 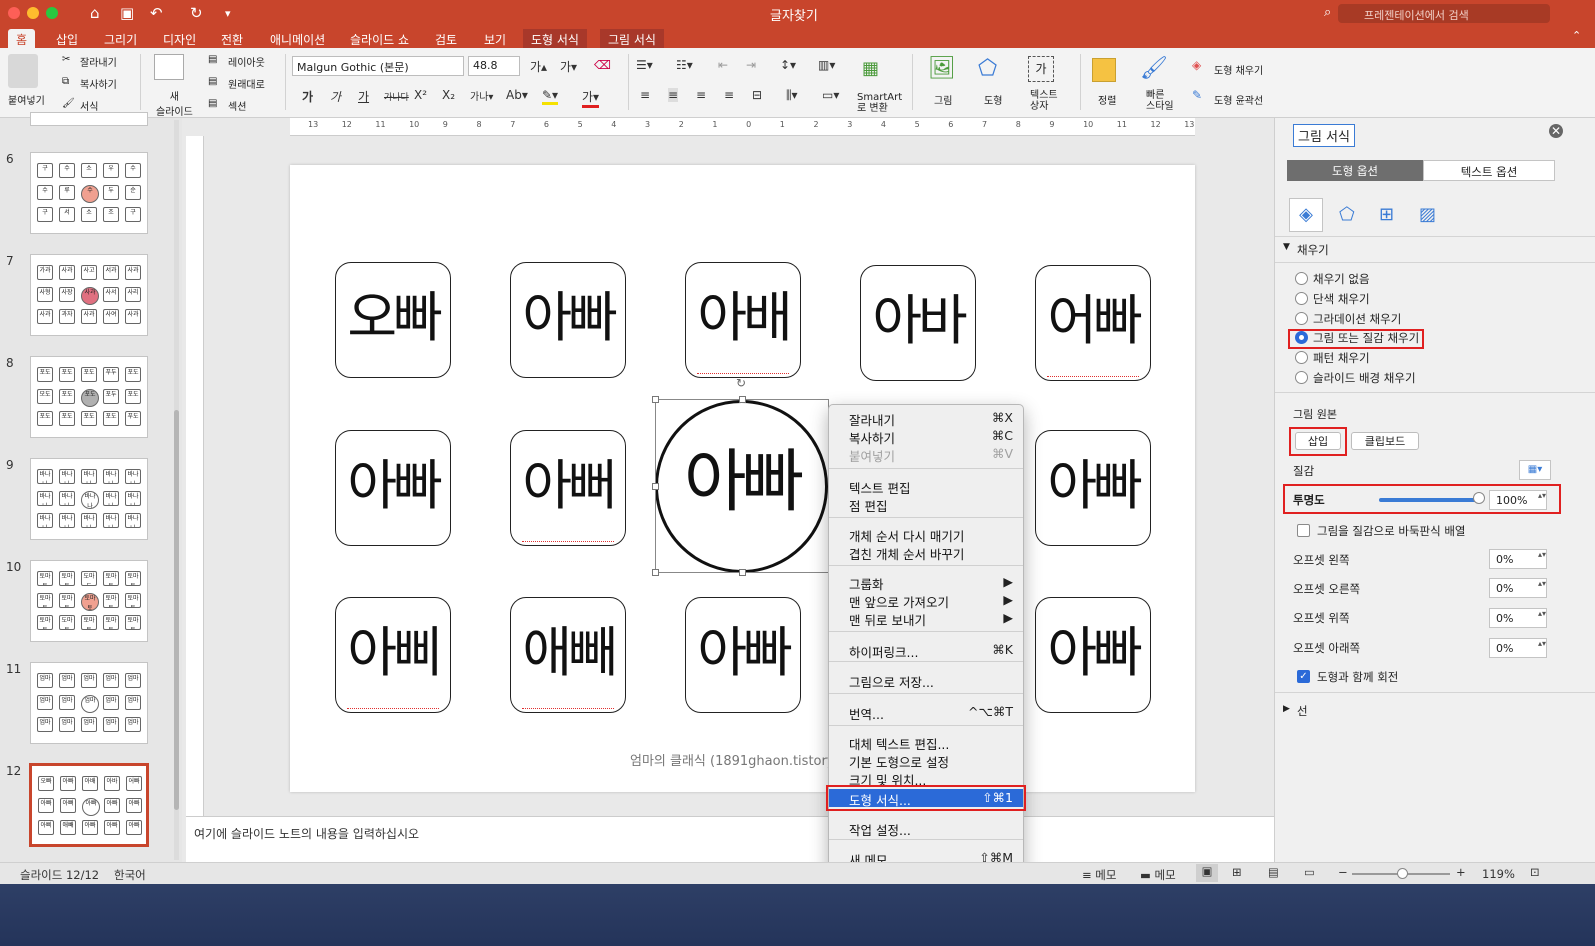 I want to click on reset-button: 원래대로, so click(x=246, y=83).